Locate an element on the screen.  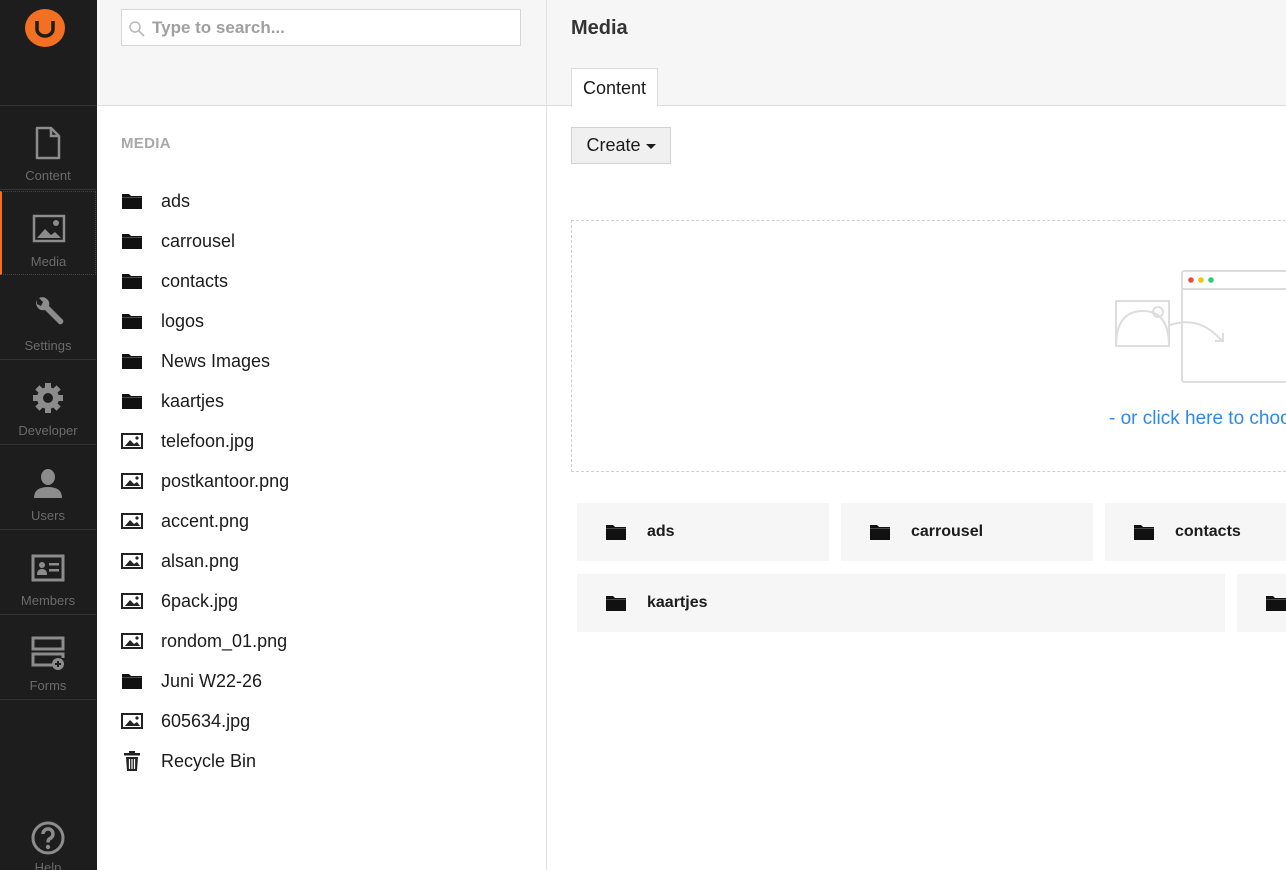
nav-item-label: Settings is located at coordinates (48, 345).